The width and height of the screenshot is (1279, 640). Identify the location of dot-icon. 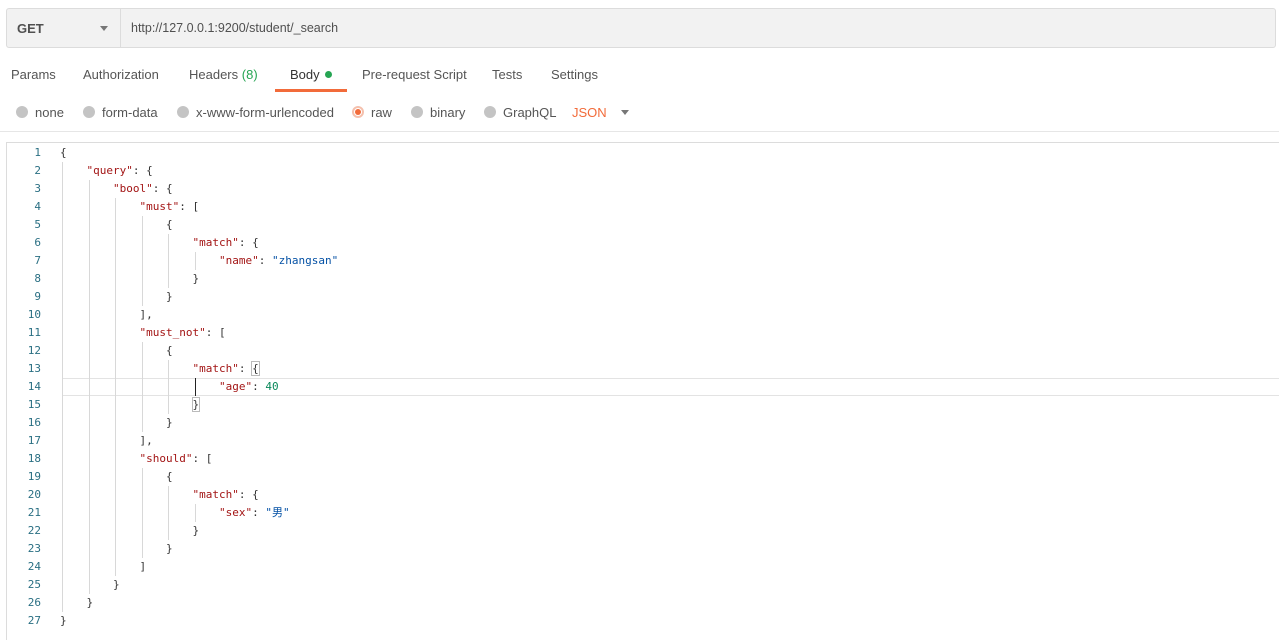
(328, 74).